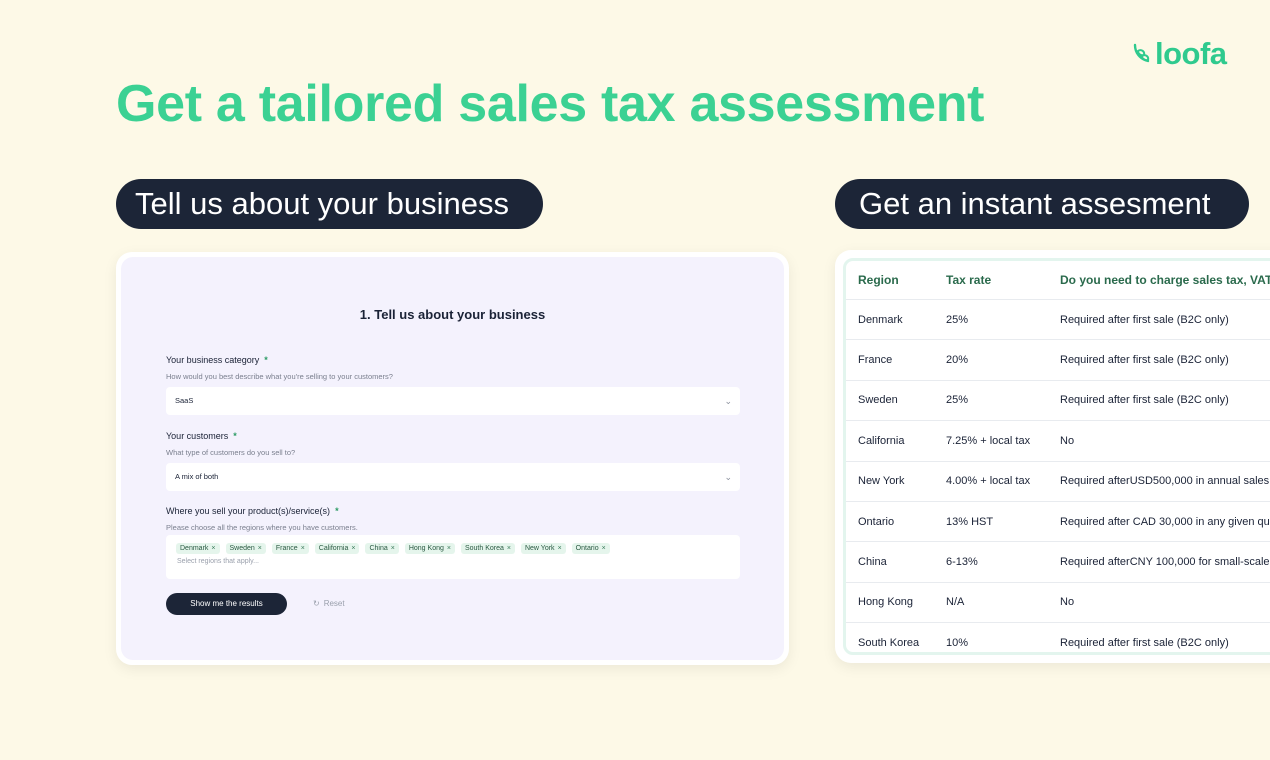 Image resolution: width=1270 pixels, height=760 pixels. I want to click on region-tag: Hong Kong ×, so click(429, 548).